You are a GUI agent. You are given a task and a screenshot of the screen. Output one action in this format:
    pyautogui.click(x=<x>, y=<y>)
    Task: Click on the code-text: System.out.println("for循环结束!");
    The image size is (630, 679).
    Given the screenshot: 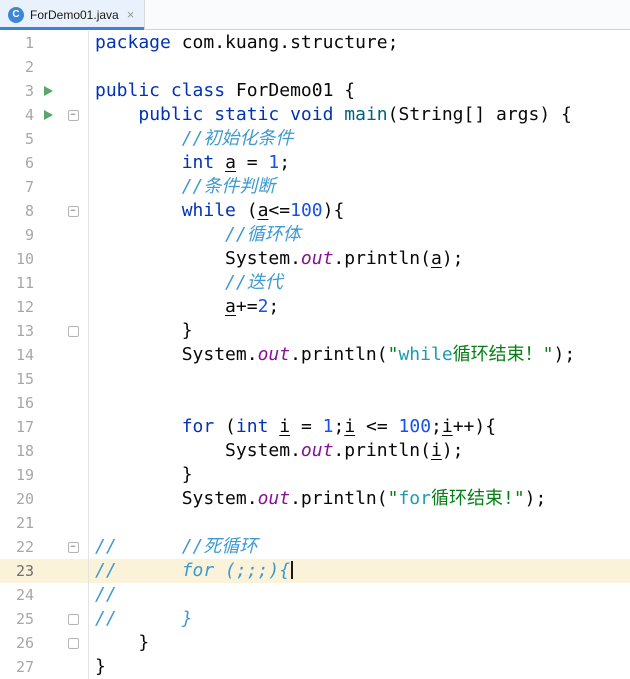 What is the action you would take?
    pyautogui.click(x=359, y=499)
    